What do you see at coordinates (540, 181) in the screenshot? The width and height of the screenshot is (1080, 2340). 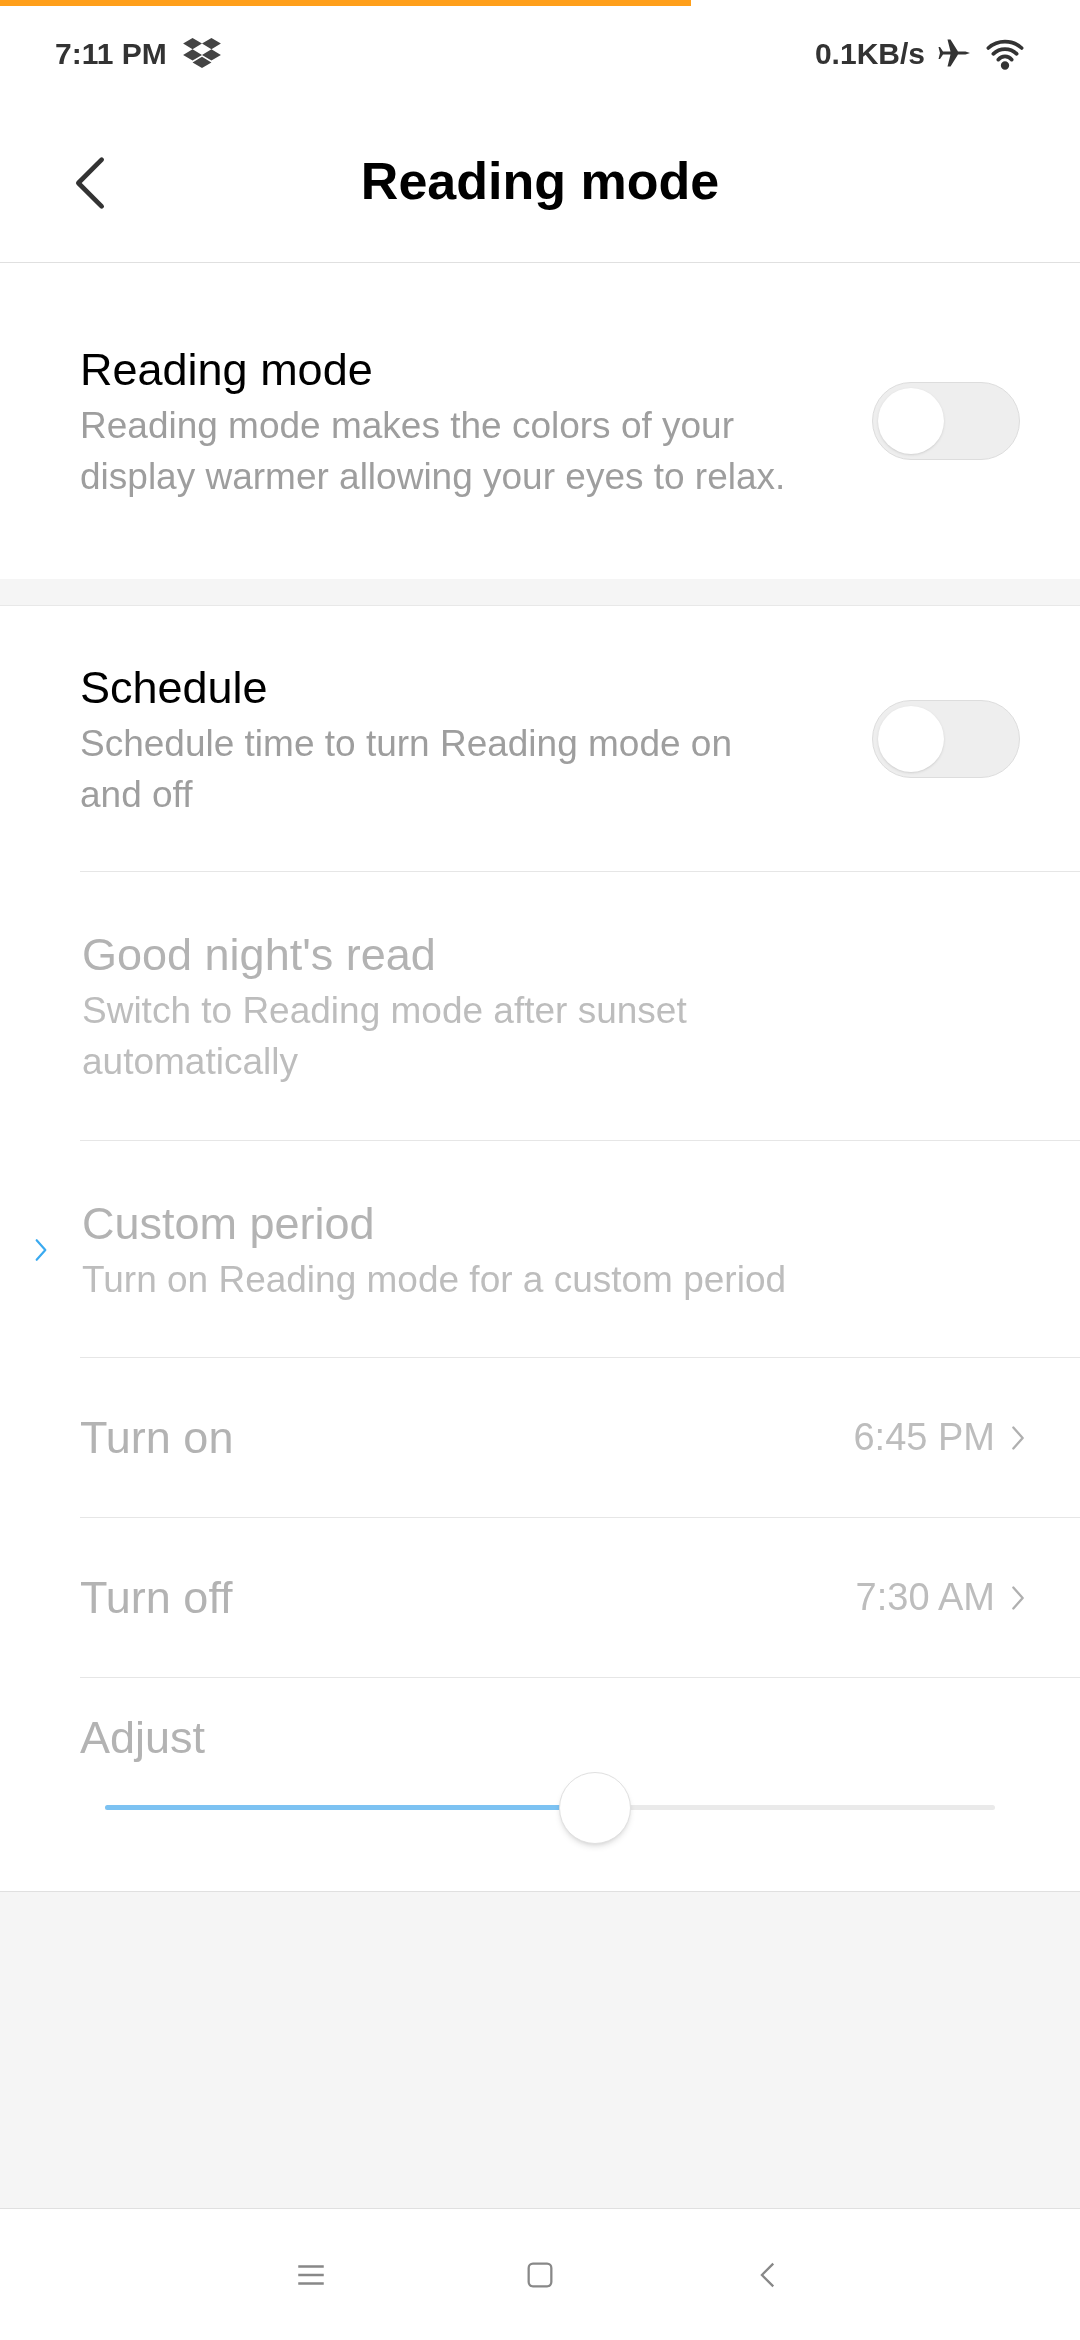 I see `page-title: Reading mode` at bounding box center [540, 181].